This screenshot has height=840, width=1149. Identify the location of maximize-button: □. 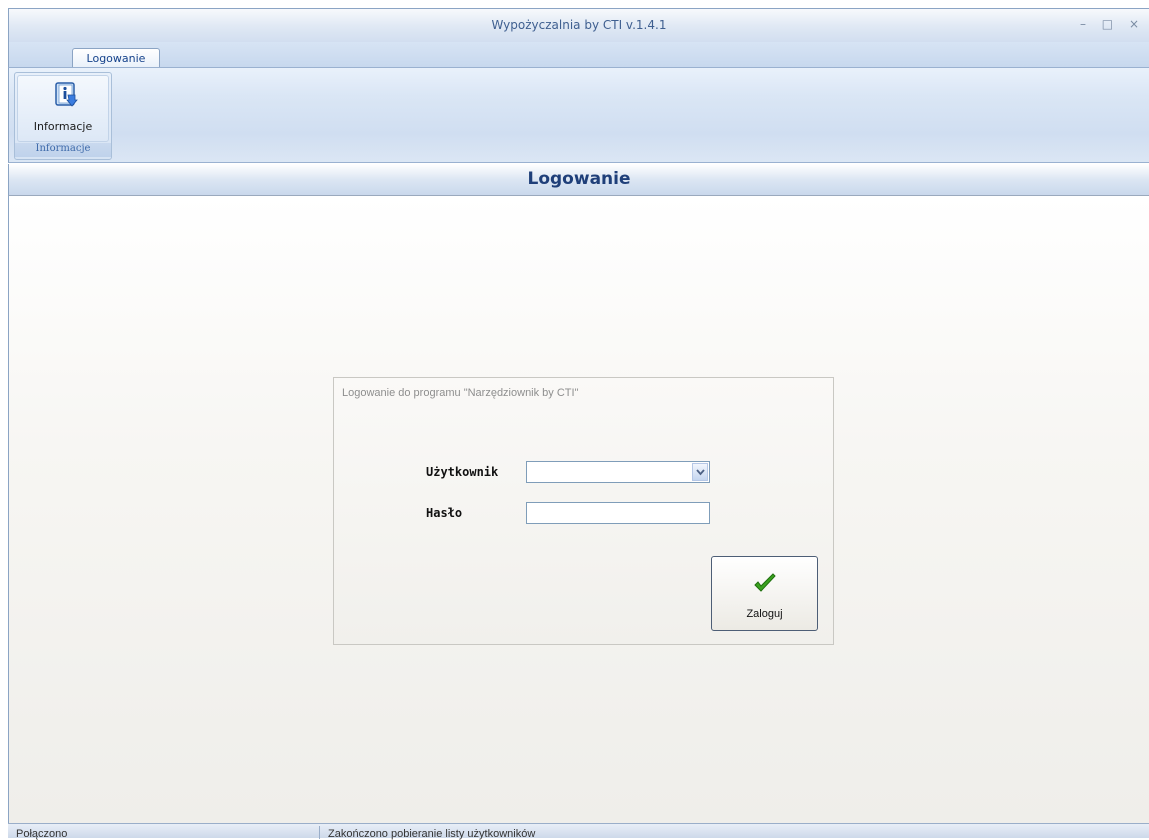
(1110, 24).